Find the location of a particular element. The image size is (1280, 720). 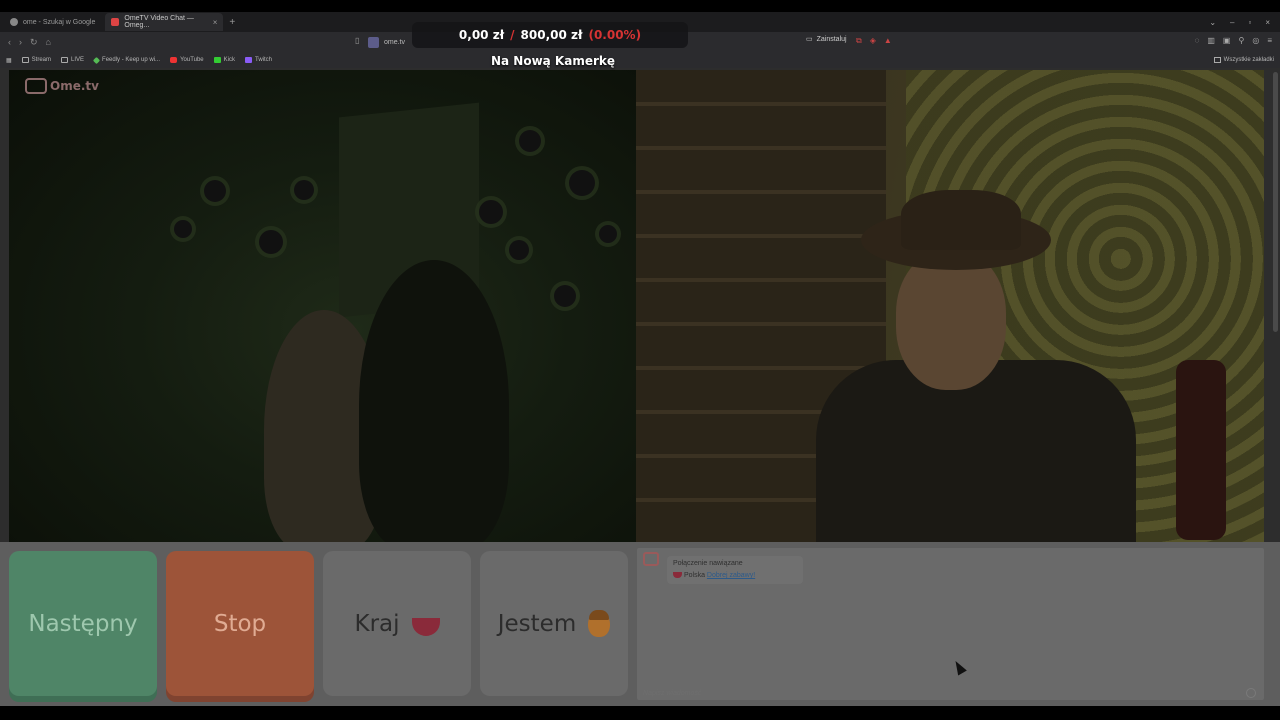

tab-title: ome - Szukaj w Google is located at coordinates (59, 22).